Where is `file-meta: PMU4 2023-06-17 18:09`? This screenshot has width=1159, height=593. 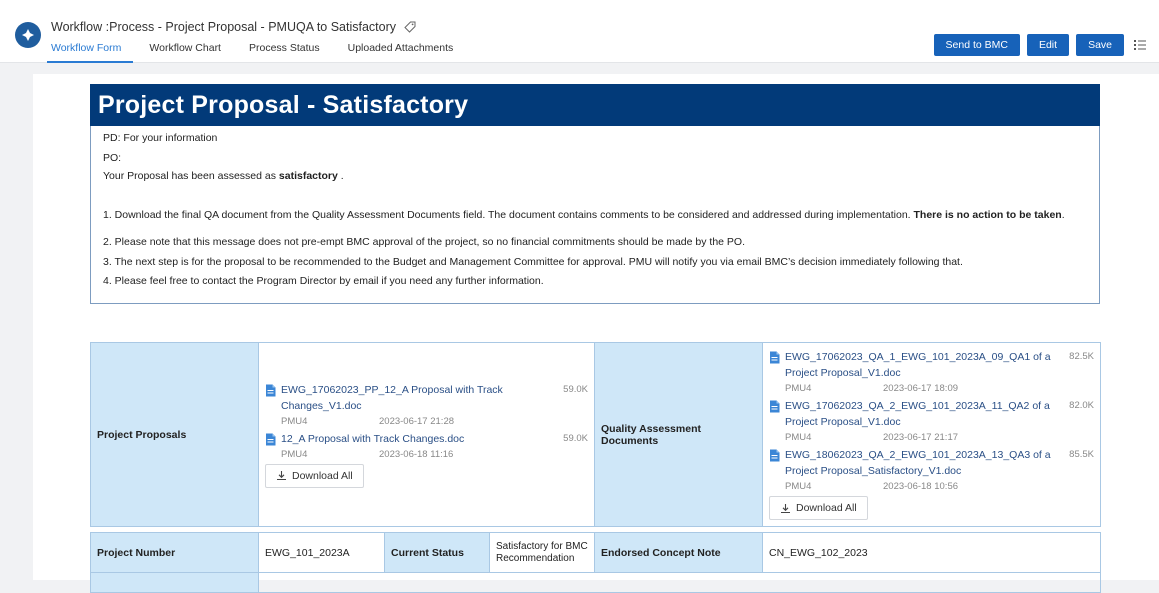 file-meta: PMU4 2023-06-17 18:09 is located at coordinates (872, 388).